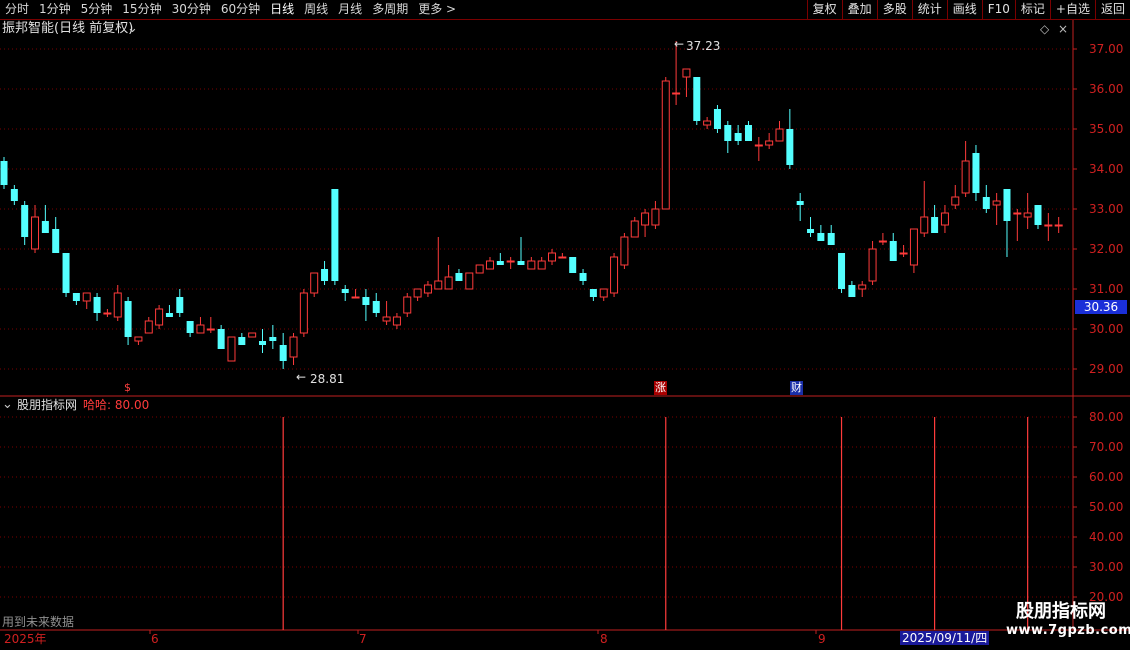  What do you see at coordinates (703, 46) in the screenshot?
I see `high-price-label: 37.23` at bounding box center [703, 46].